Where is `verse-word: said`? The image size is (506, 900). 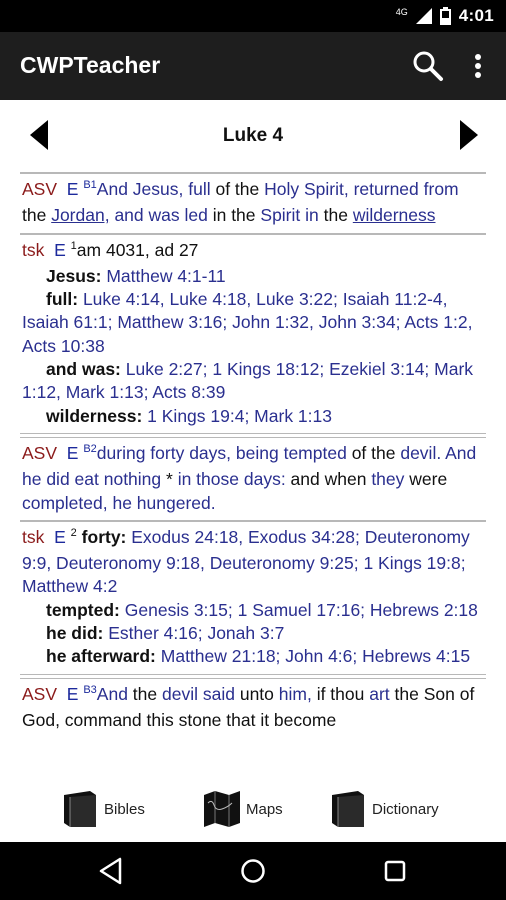 verse-word: said is located at coordinates (216, 694).